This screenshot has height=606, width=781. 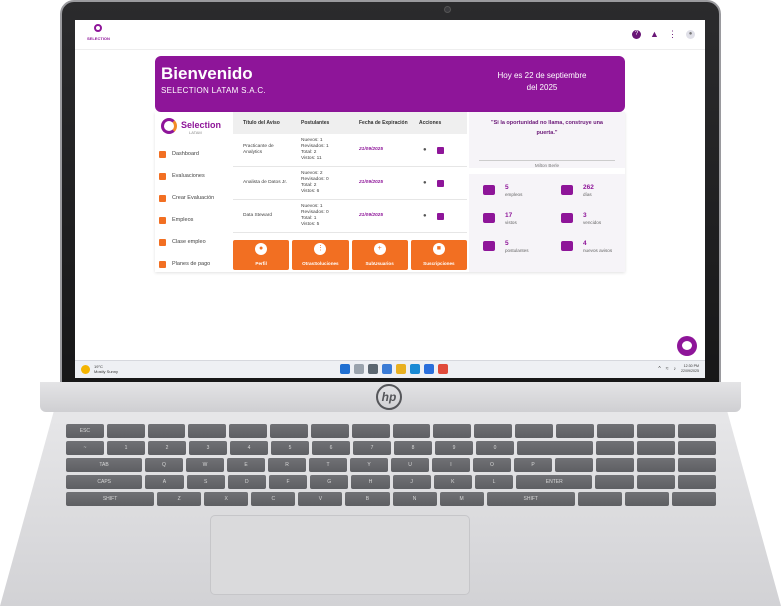 I want to click on stat-value: 5, so click(x=507, y=243).